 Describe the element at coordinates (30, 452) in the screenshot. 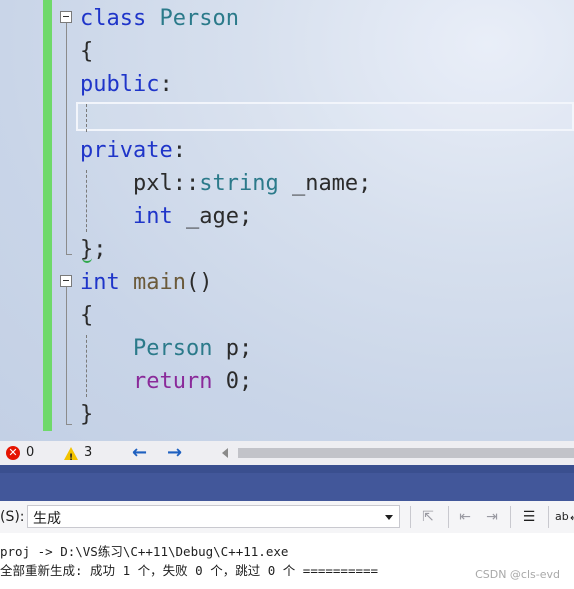

I see `error-count-value: 0` at that location.